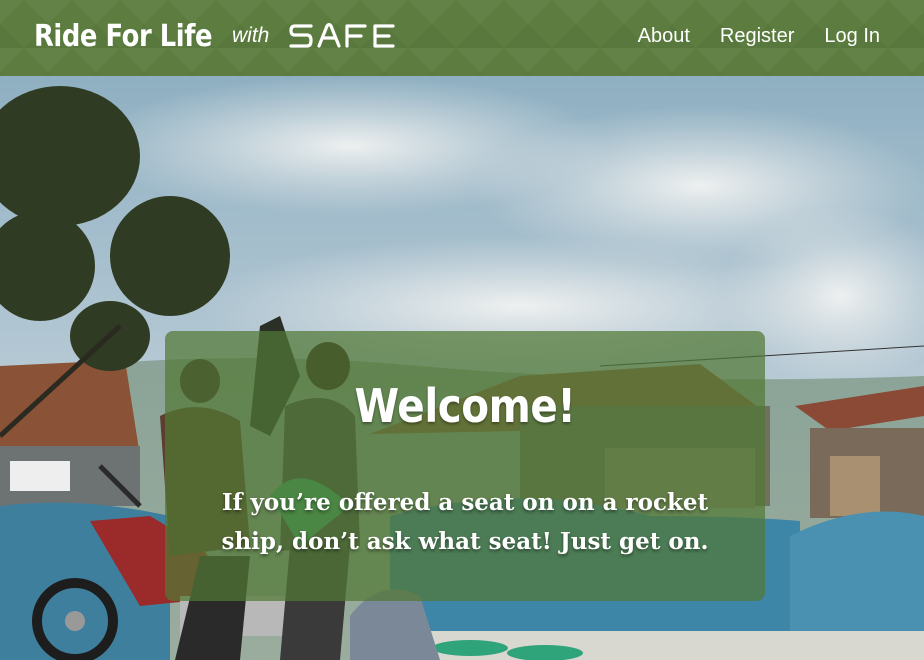  I want to click on navbar: Ride For Life with About Register Log In, so click(462, 38).